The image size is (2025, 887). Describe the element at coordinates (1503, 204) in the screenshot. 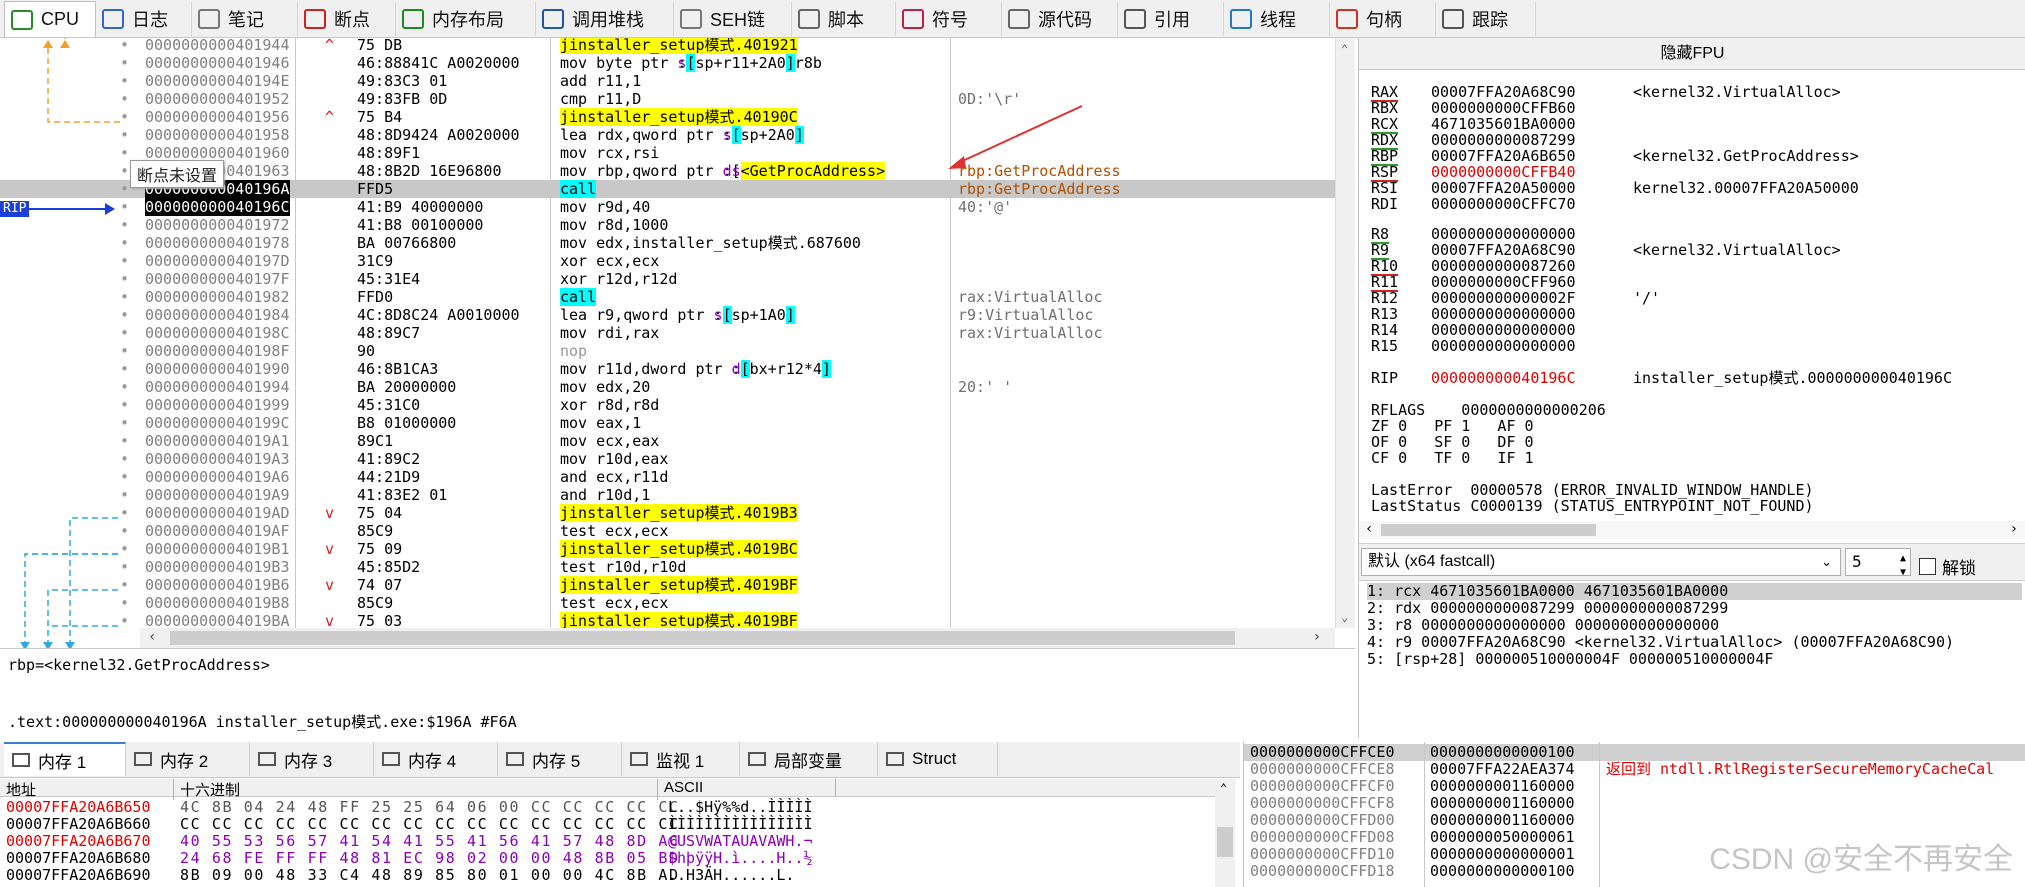

I see `register-value: 0000000000CFFC70` at that location.